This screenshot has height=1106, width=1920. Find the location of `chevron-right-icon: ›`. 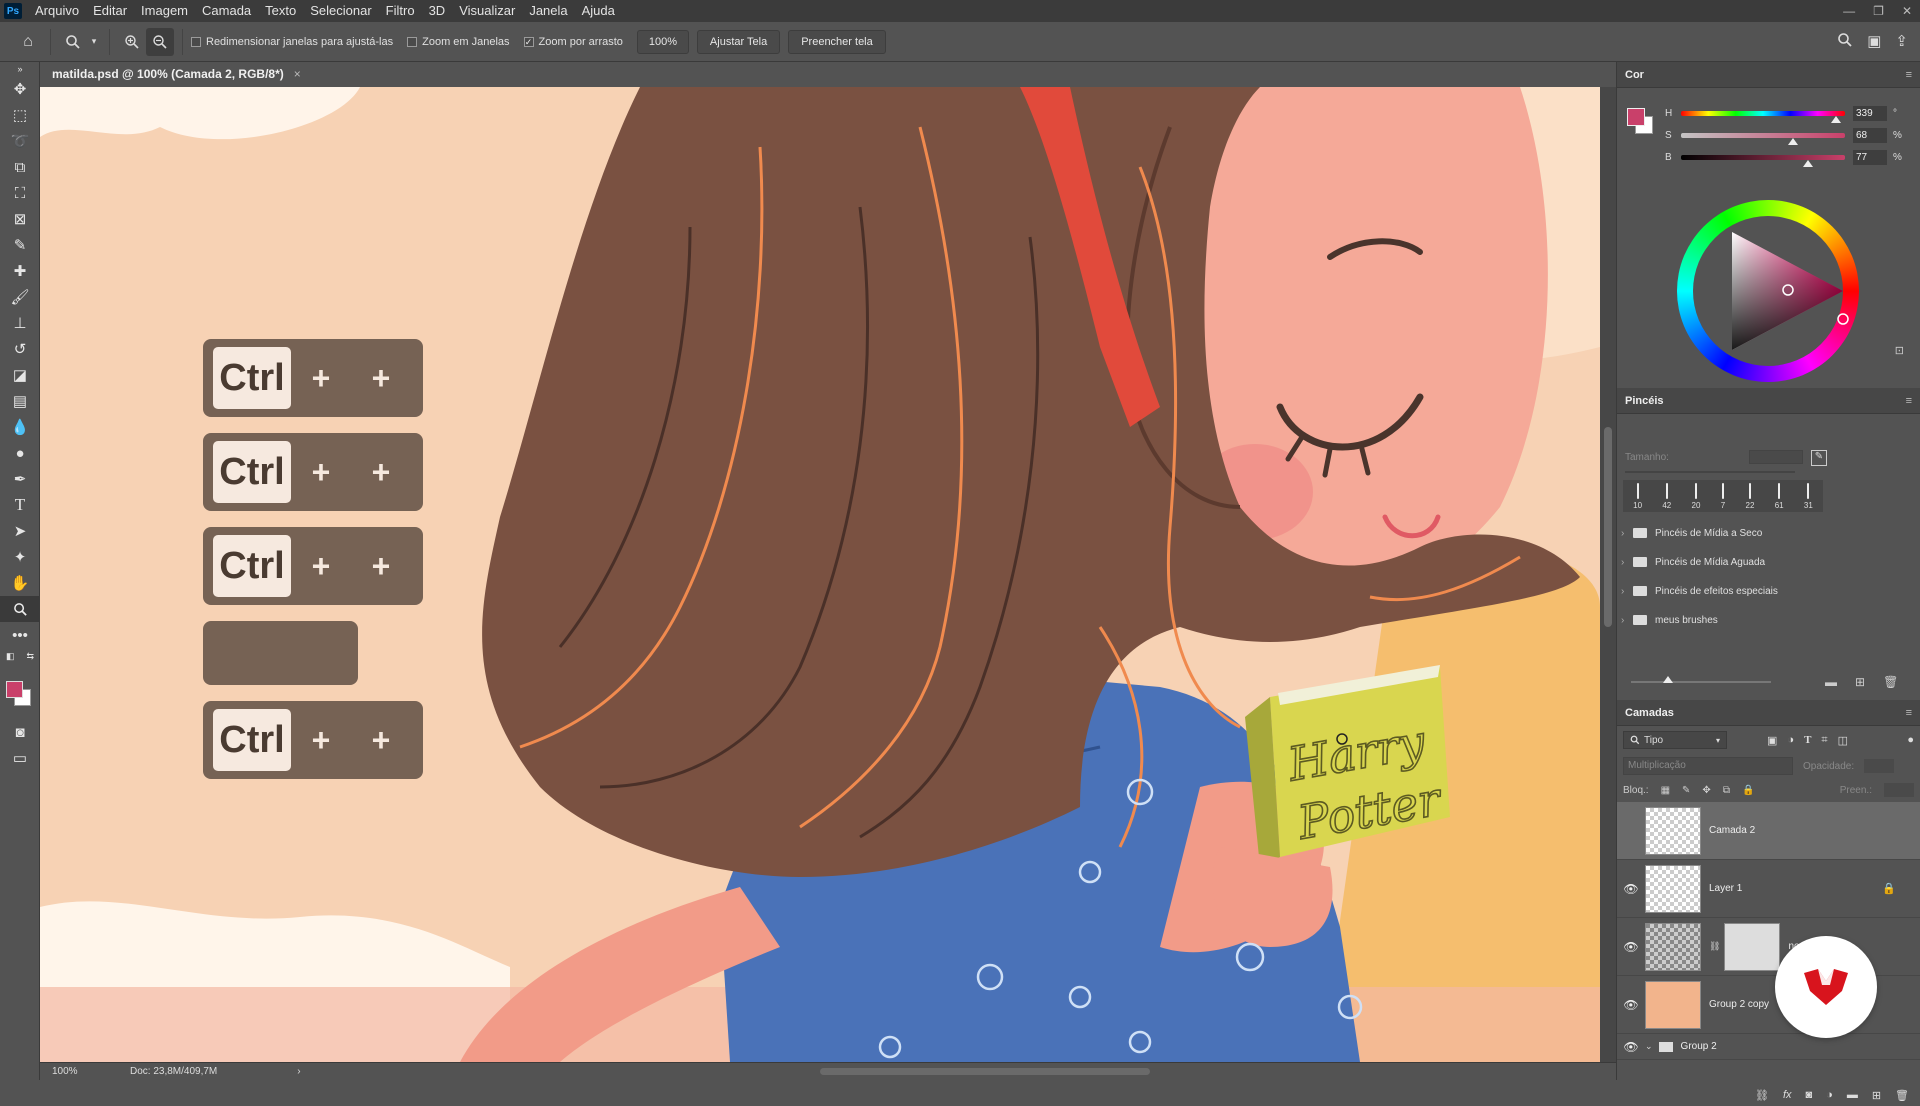

chevron-right-icon: › is located at coordinates (1627, 591).